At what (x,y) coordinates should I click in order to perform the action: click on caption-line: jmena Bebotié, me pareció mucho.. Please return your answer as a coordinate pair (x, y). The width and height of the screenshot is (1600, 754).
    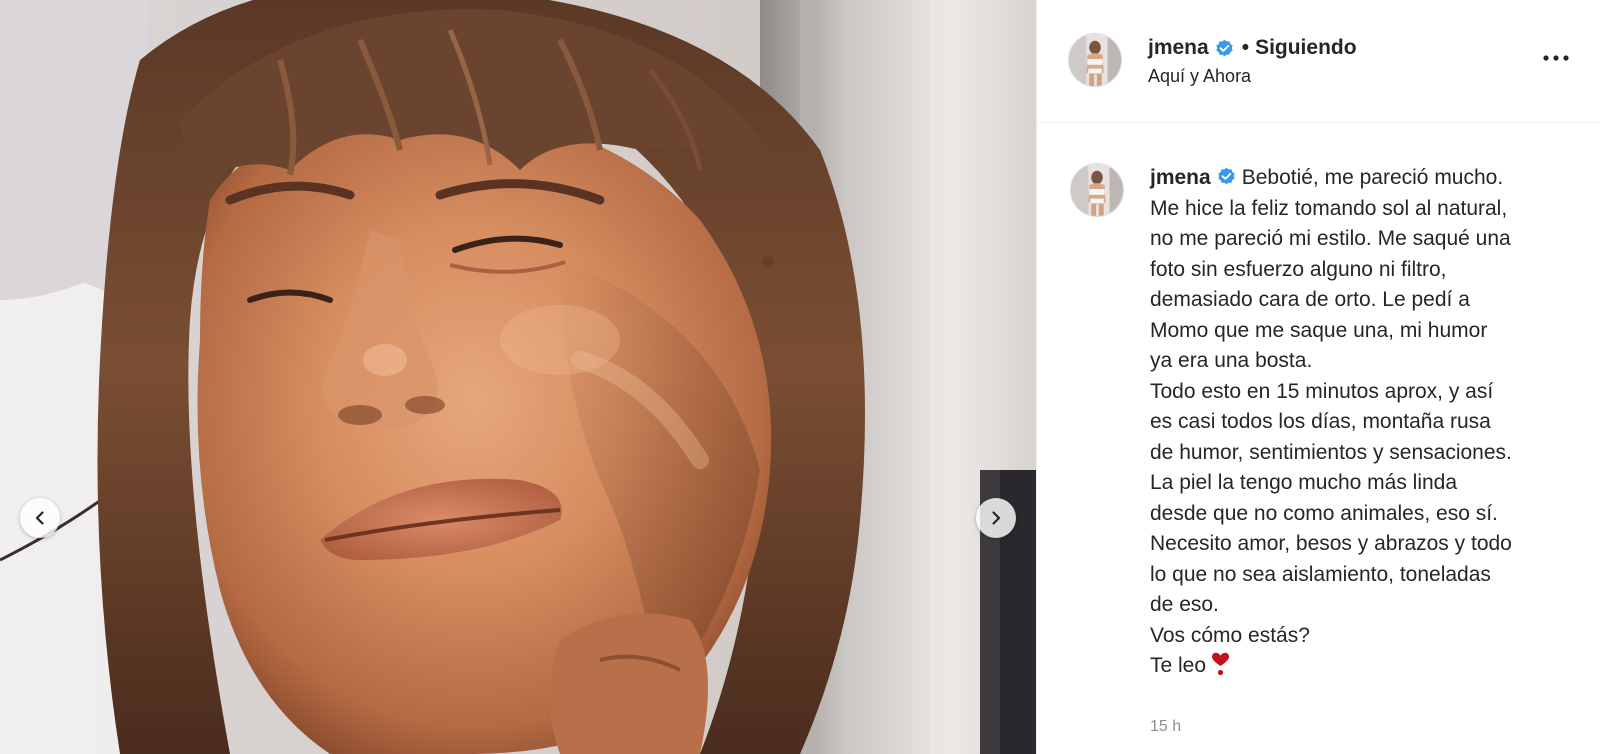
    Looking at the image, I should click on (1365, 178).